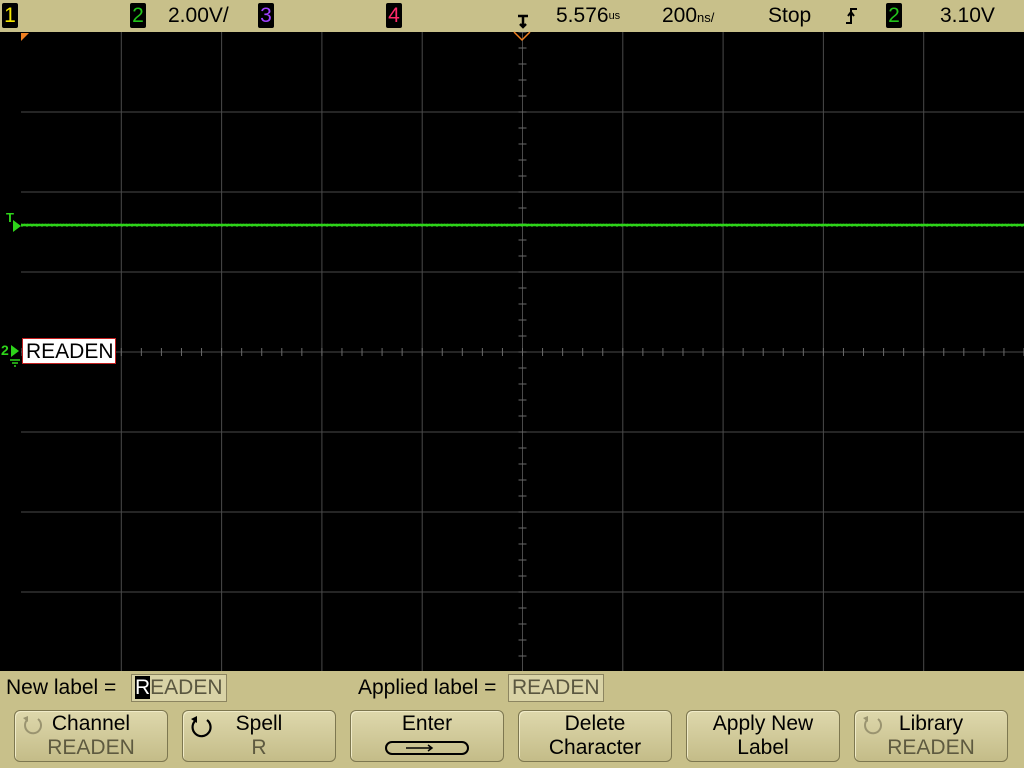 The image size is (1024, 768). What do you see at coordinates (595, 723) in the screenshot?
I see `delete-softkey-title: Delete` at bounding box center [595, 723].